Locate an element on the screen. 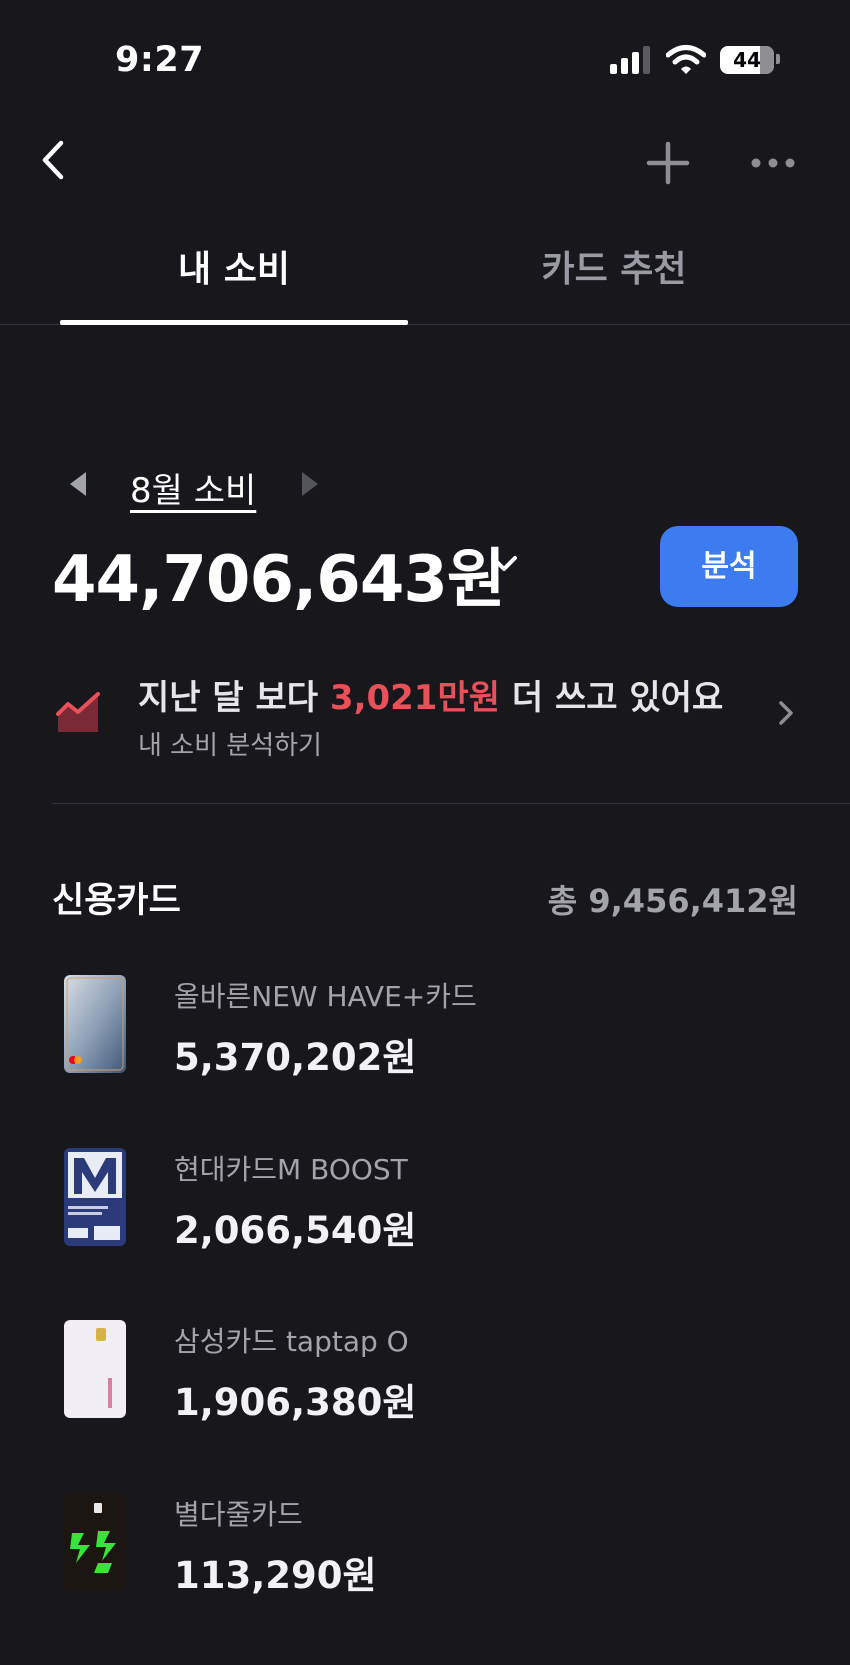 This screenshot has width=850, height=1665. plus-icon is located at coordinates (668, 163).